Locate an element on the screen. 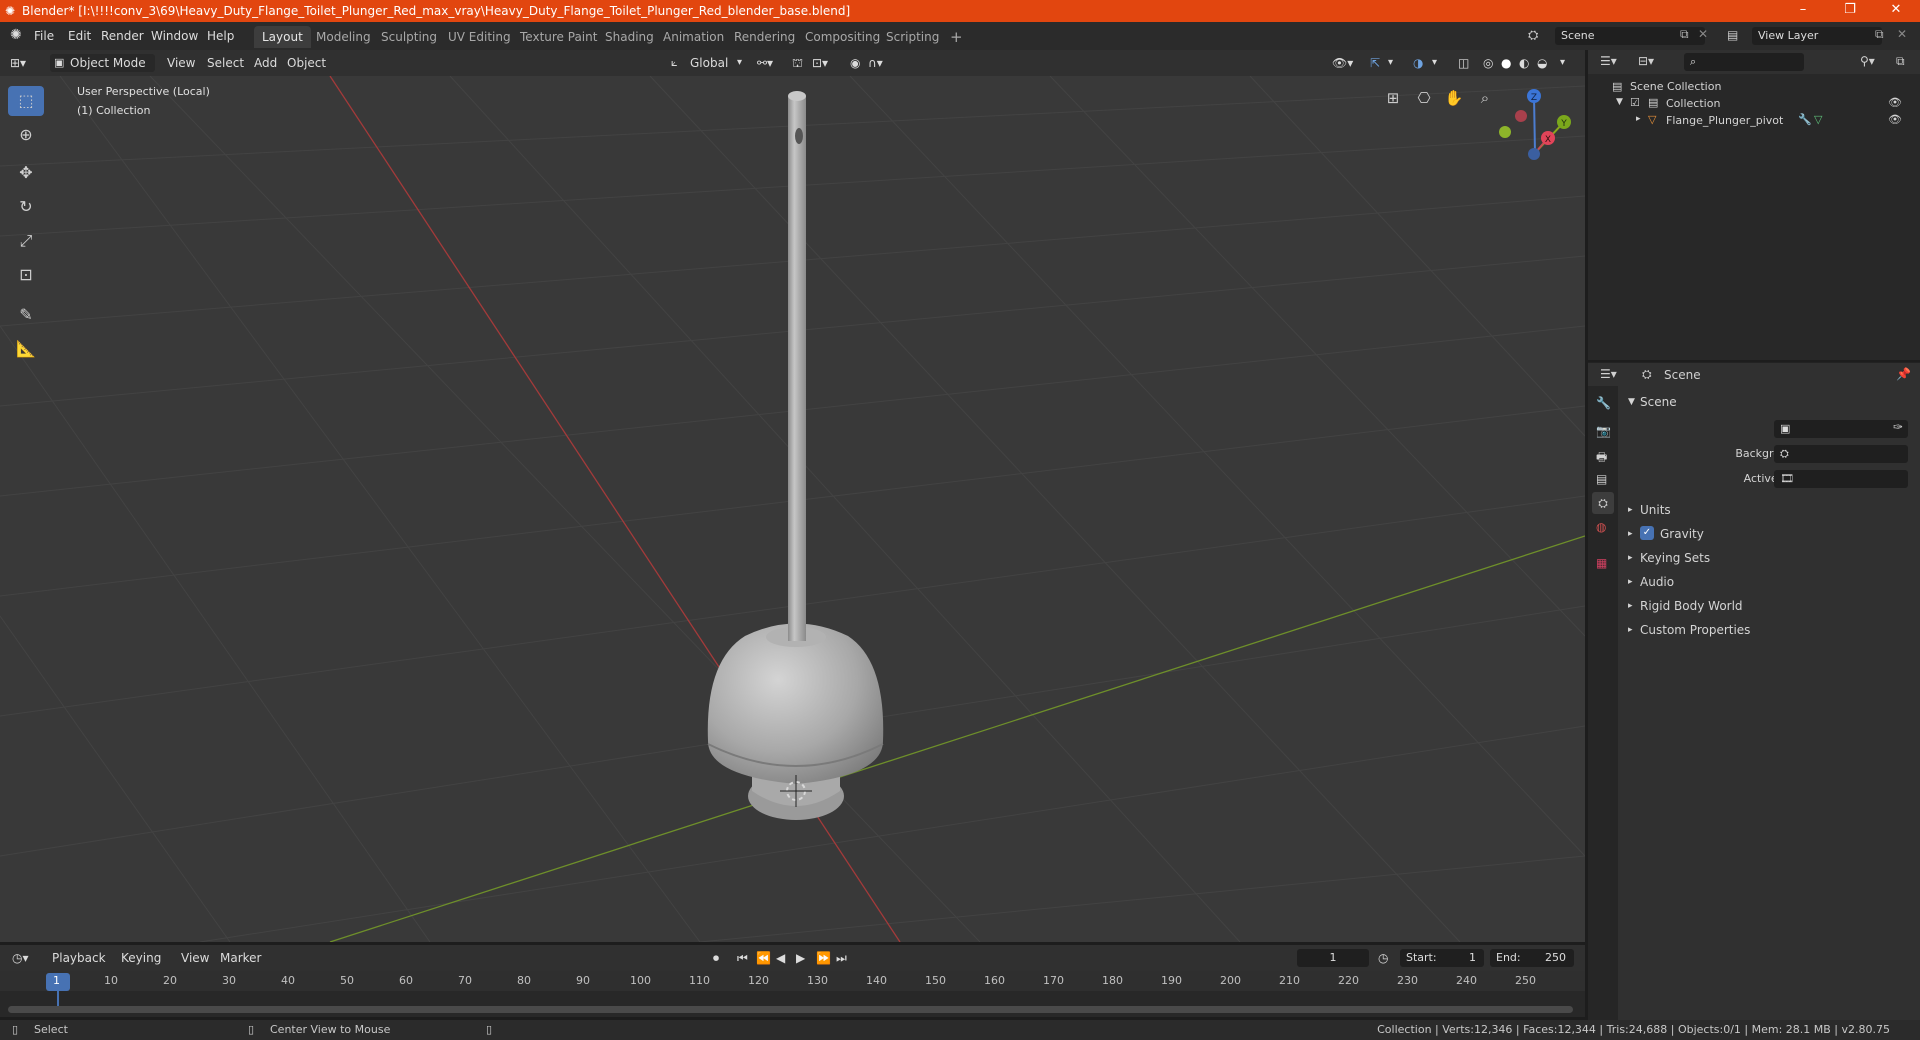 This screenshot has width=1920, height=1040. section-audio: Audio is located at coordinates (1657, 582).